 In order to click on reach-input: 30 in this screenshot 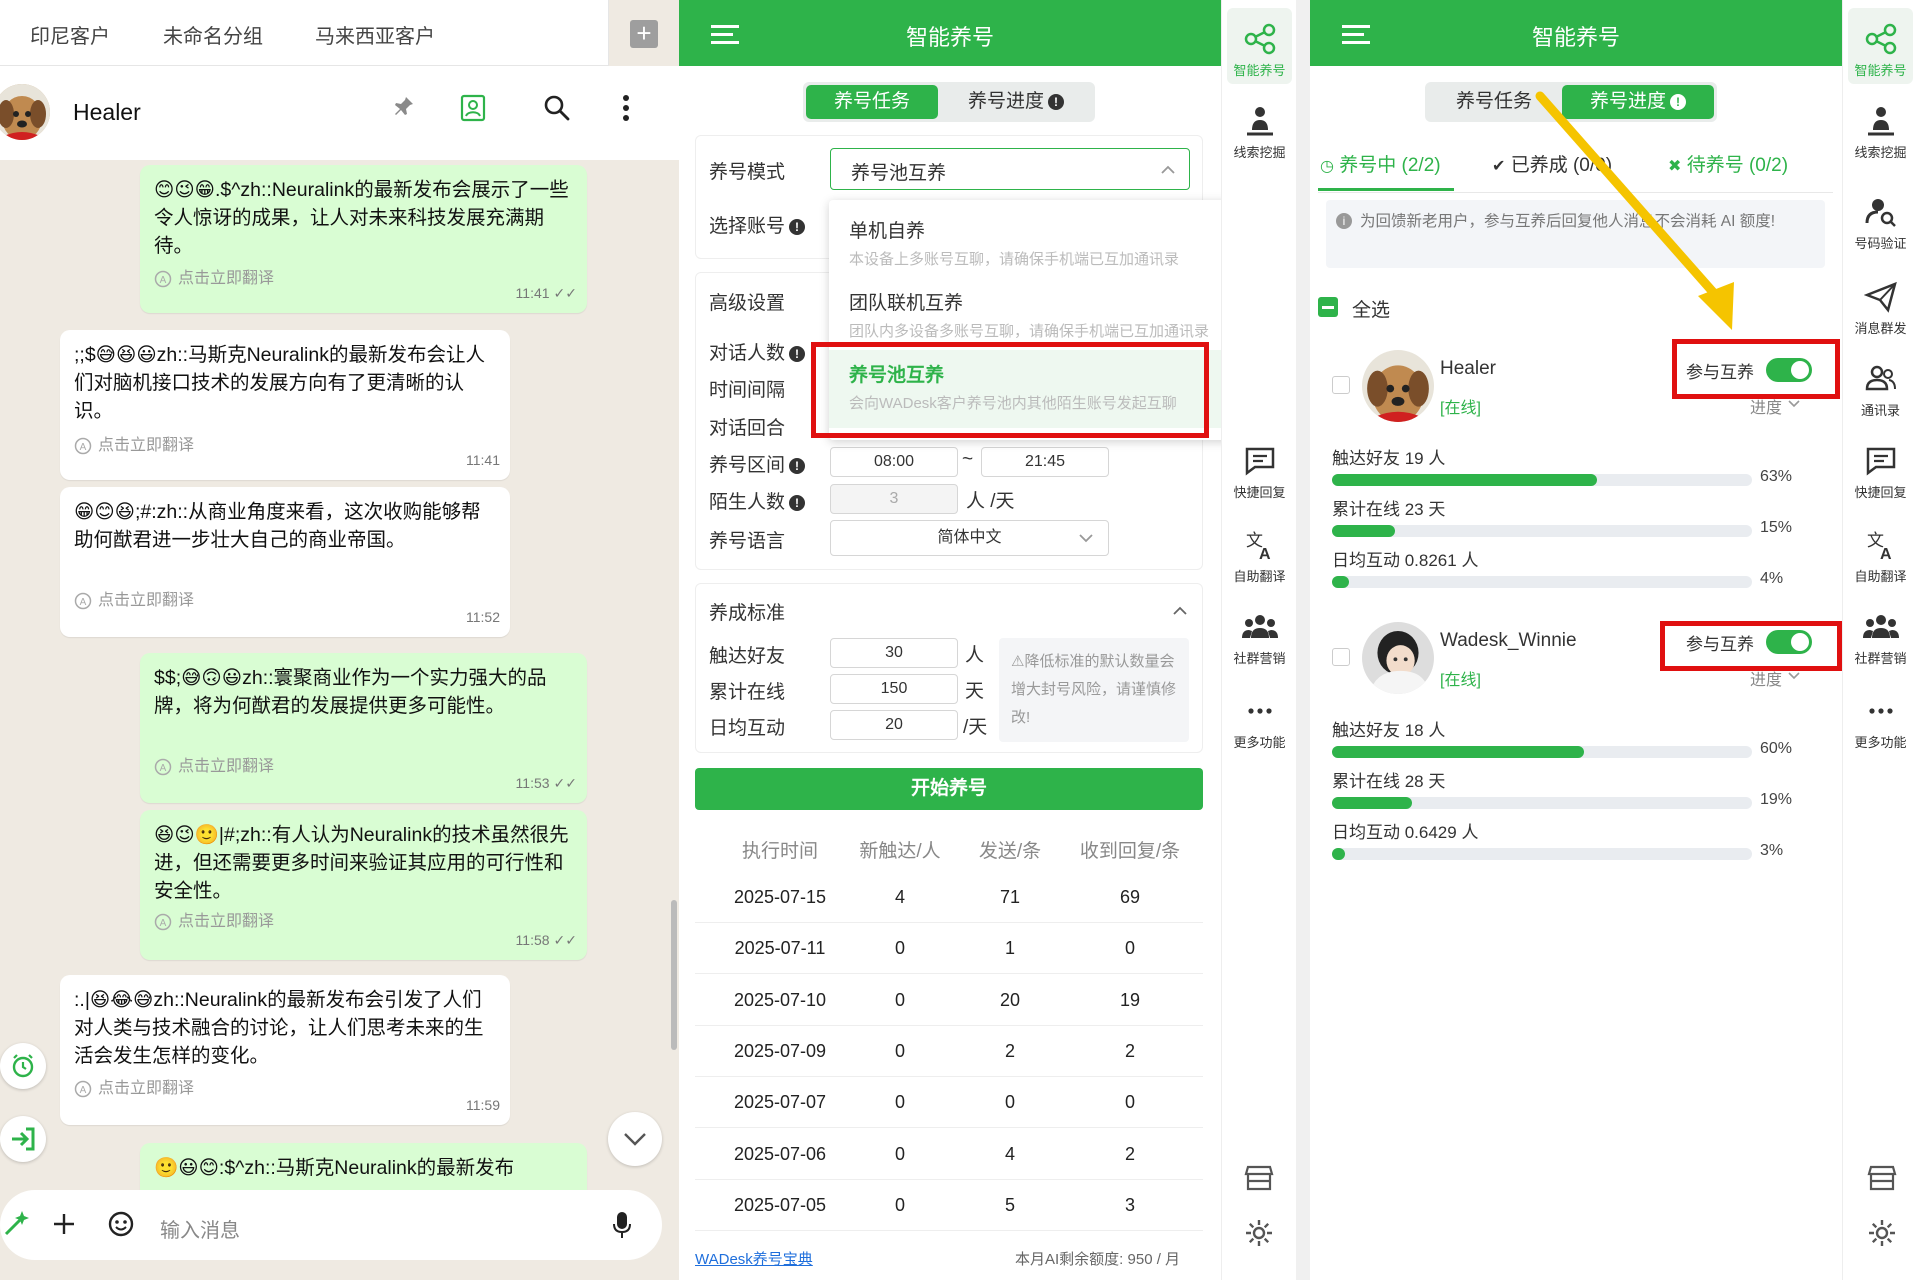, I will do `click(894, 653)`.